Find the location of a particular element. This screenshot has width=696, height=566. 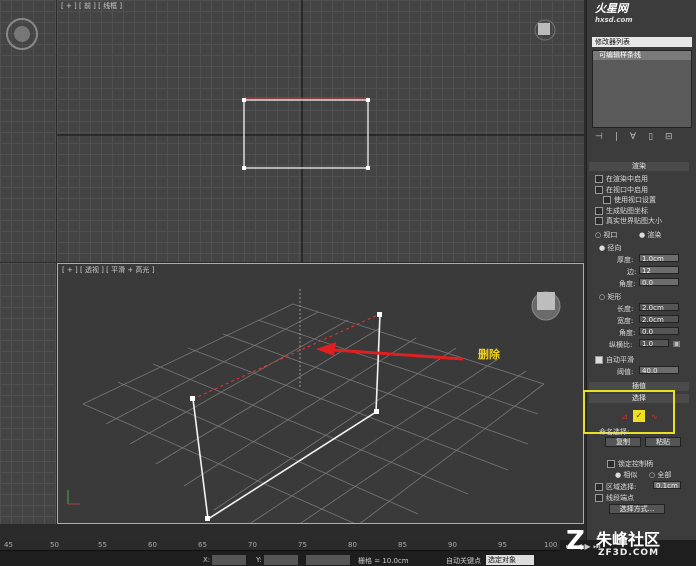

use-viewport-settings: 使用视口设置 is located at coordinates (629, 200).